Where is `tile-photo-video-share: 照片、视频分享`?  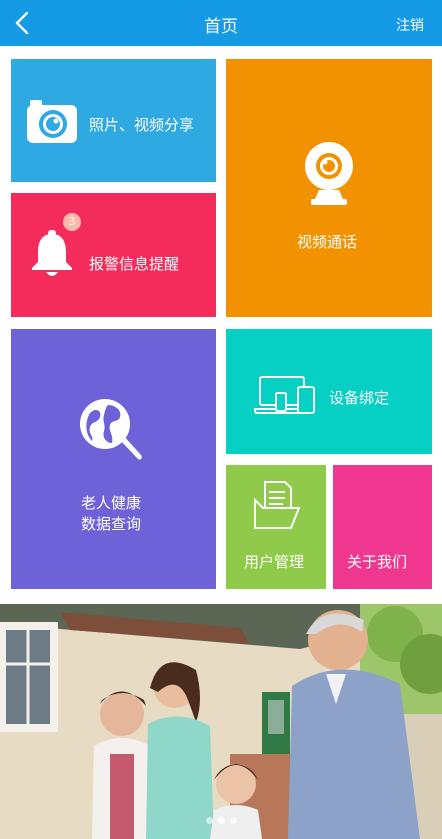 tile-photo-video-share: 照片、视频分享 is located at coordinates (113, 120).